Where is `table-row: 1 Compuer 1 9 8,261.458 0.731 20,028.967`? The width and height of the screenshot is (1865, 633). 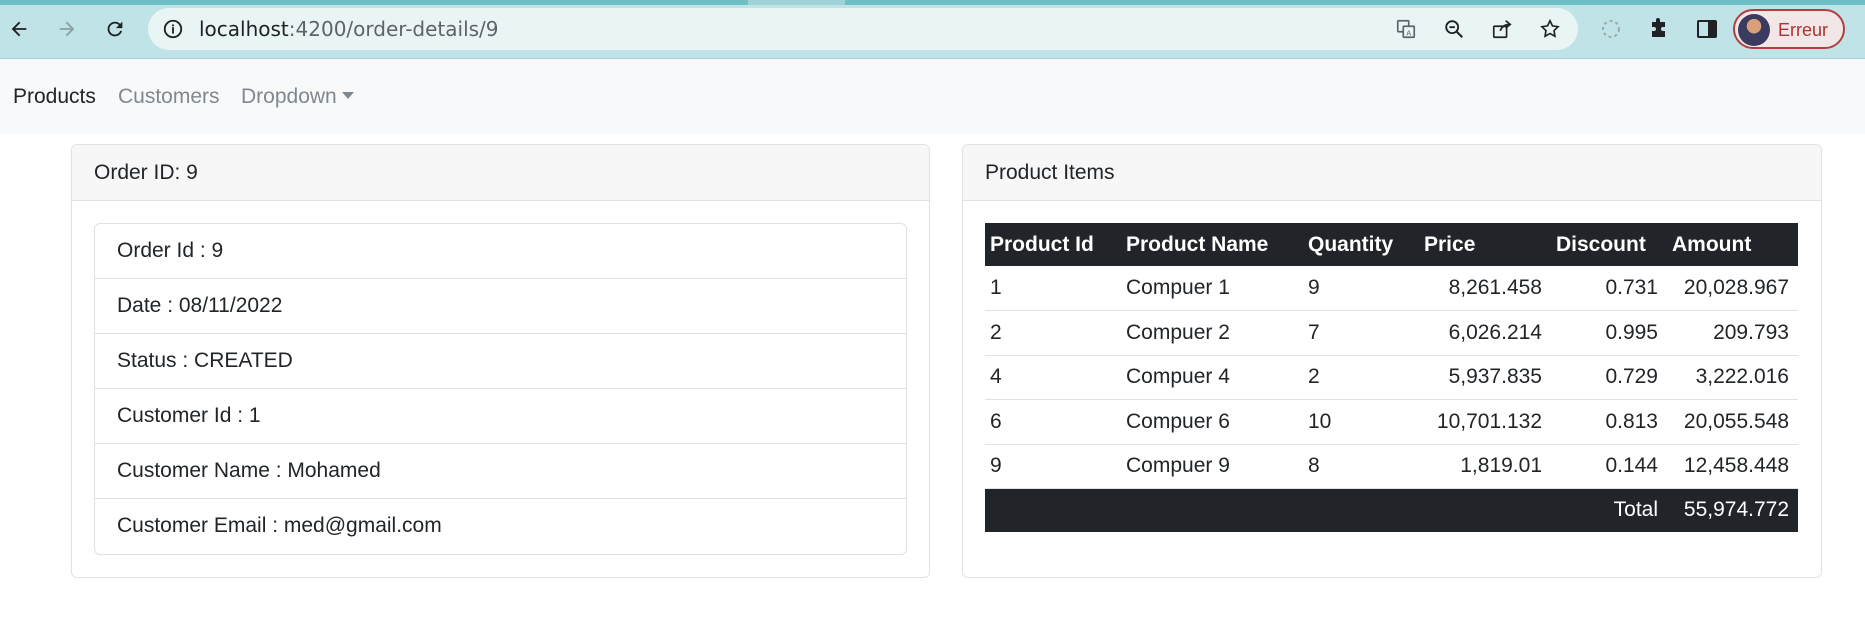 table-row: 1 Compuer 1 9 8,261.458 0.731 20,028.967 is located at coordinates (1391, 288).